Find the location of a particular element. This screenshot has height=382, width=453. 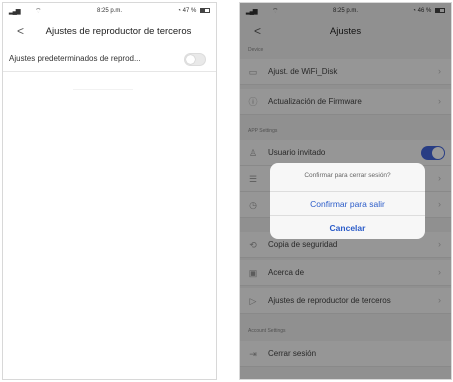

alarm-icon: ◔ is located at coordinates (179, 11).